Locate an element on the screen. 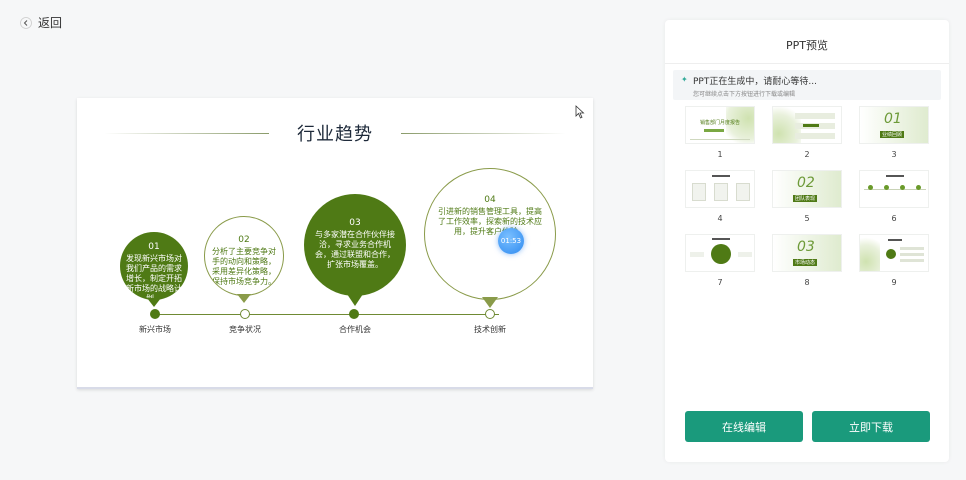 The image size is (966, 480). slide-thumbnail-2: 2 is located at coordinates (807, 138).